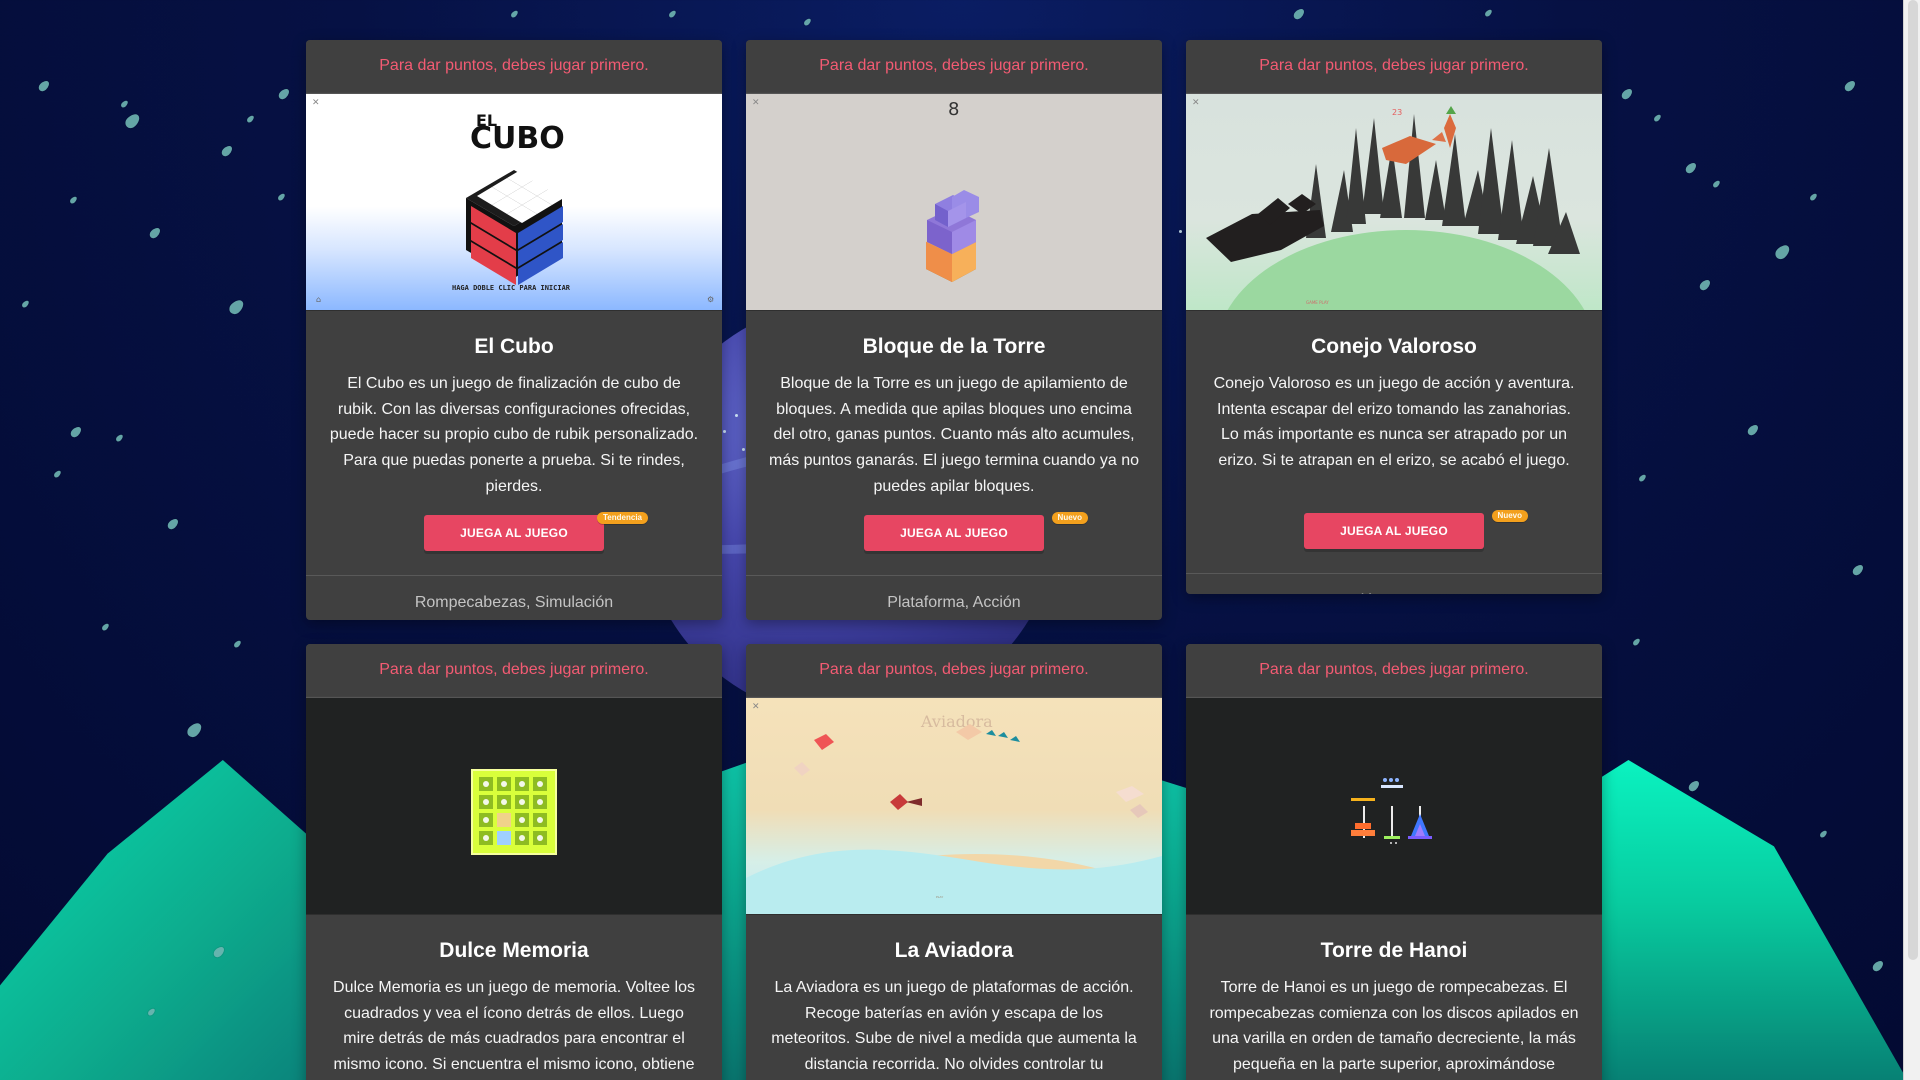 Image resolution: width=1920 pixels, height=1080 pixels. I want to click on svg-text: PLAY, so click(939, 897).